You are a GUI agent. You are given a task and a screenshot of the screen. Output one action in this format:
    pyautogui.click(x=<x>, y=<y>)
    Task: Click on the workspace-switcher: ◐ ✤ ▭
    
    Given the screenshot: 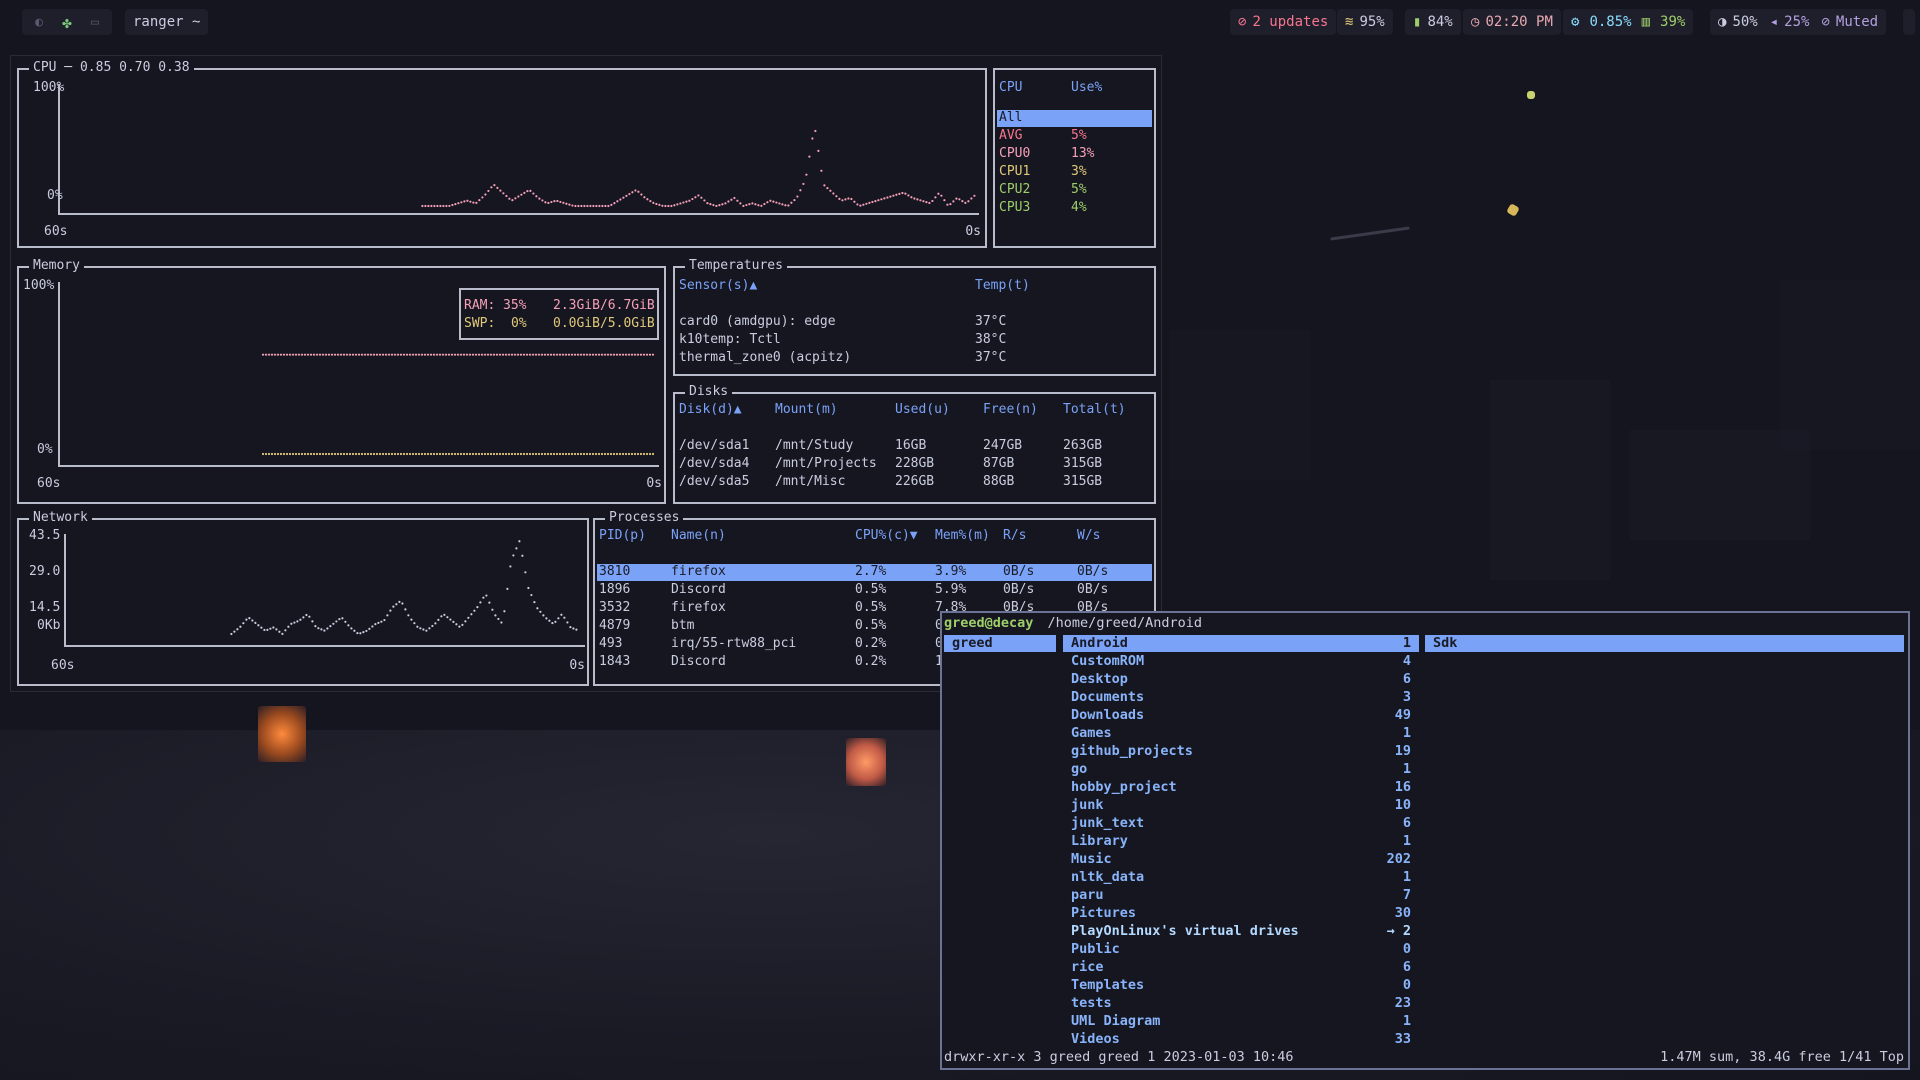 What is the action you would take?
    pyautogui.click(x=67, y=22)
    